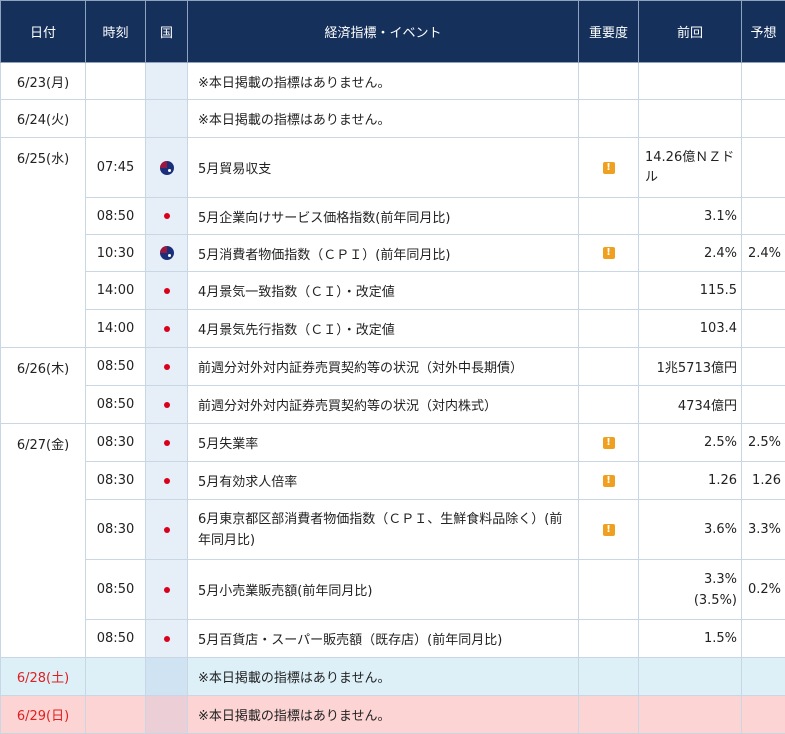  What do you see at coordinates (167, 168) in the screenshot?
I see `nz-flag-icon` at bounding box center [167, 168].